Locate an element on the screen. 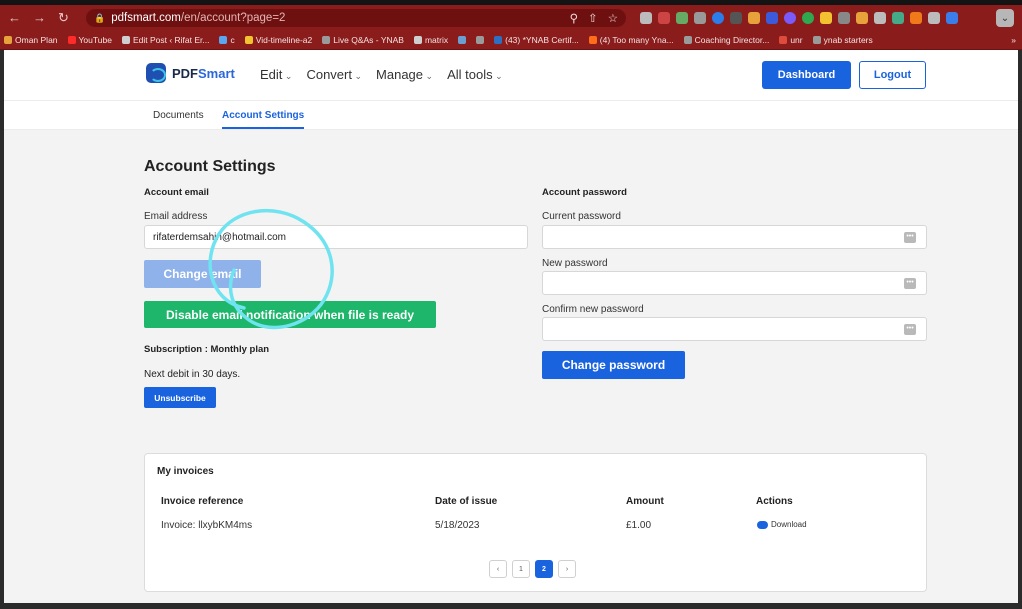 The width and height of the screenshot is (1022, 609). change-email-button: Change email is located at coordinates (202, 274).